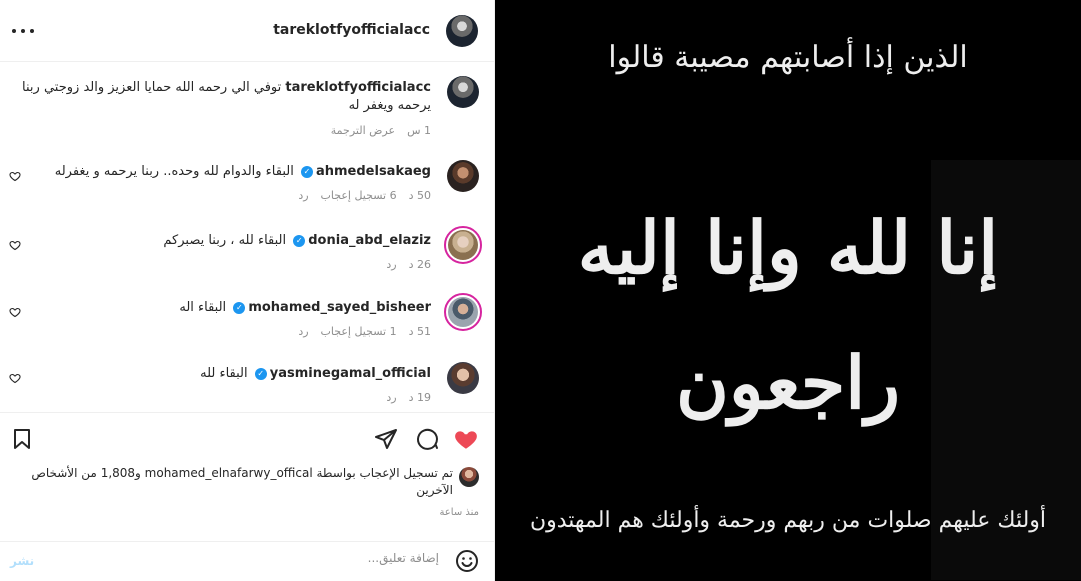  What do you see at coordinates (420, 397) in the screenshot?
I see `comment-time: 19 د` at bounding box center [420, 397].